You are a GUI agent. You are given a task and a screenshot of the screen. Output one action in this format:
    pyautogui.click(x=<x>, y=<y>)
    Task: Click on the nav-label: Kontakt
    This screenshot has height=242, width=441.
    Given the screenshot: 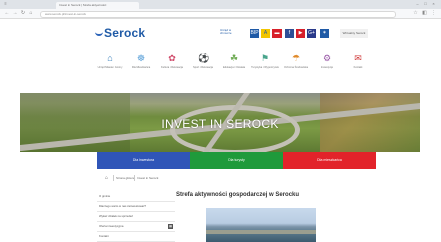 What is the action you would take?
    pyautogui.click(x=358, y=67)
    